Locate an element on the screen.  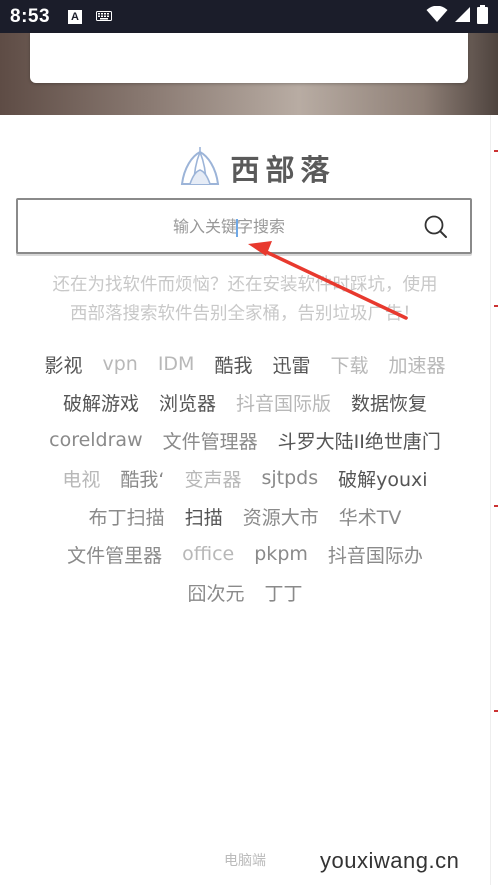
hot-tag: 布丁扫描 is located at coordinates (127, 516).